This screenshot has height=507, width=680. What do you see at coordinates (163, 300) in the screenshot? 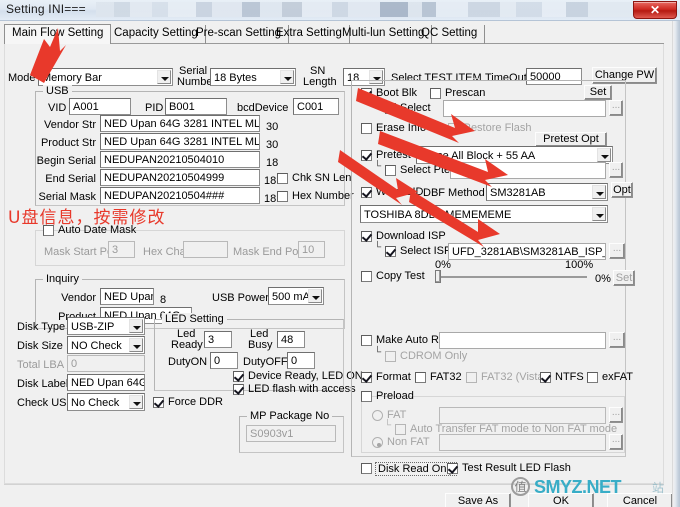
I see `inquiry-vendor-length: 8` at bounding box center [163, 300].